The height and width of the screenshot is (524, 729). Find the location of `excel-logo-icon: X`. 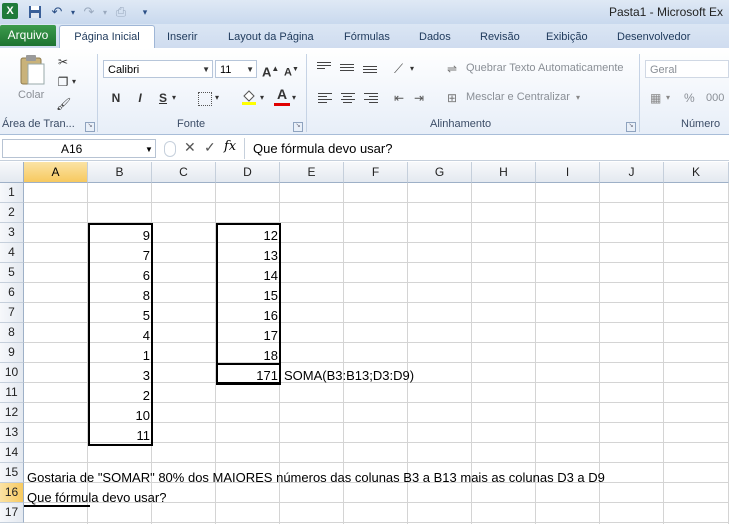

excel-logo-icon: X is located at coordinates (10, 11).